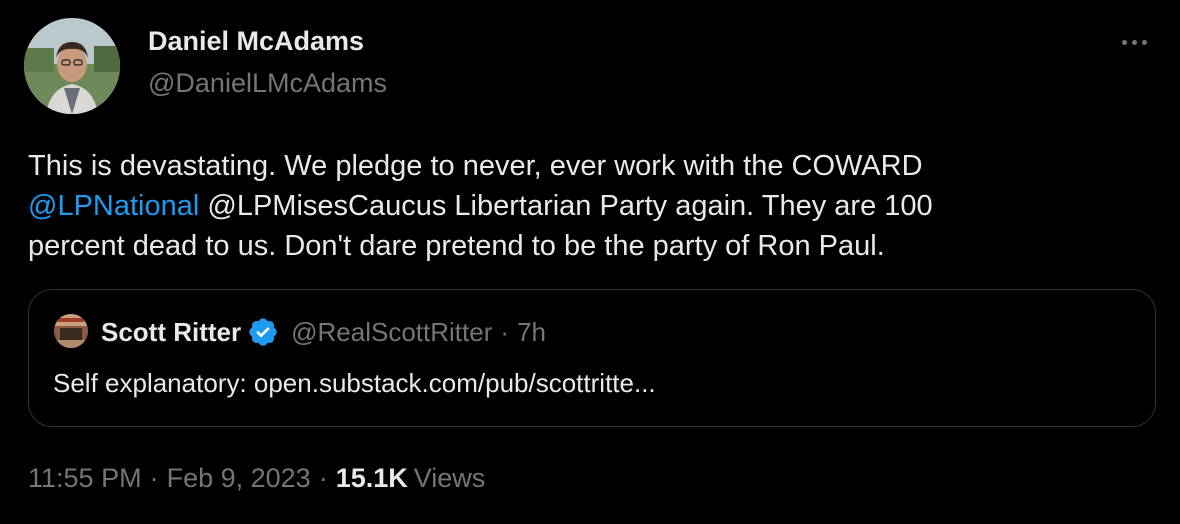  I want to click on quote-header: Scott Ritter @RealScottRitter · 7h, so click(323, 332).